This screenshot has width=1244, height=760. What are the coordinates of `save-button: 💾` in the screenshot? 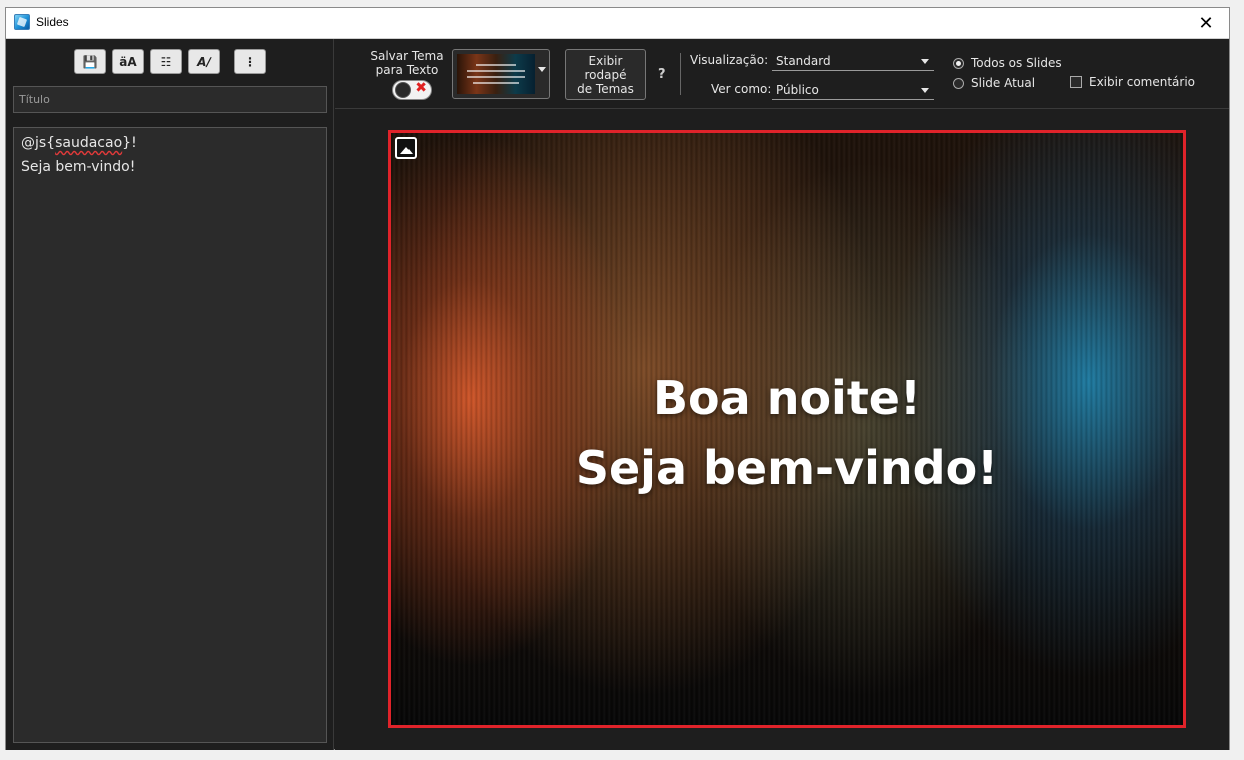 It's located at (90, 61).